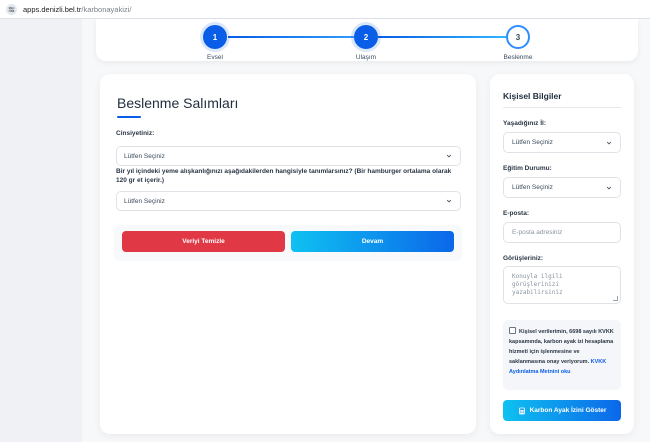 The image size is (650, 442). I want to click on site-settings-icon, so click(11, 9).